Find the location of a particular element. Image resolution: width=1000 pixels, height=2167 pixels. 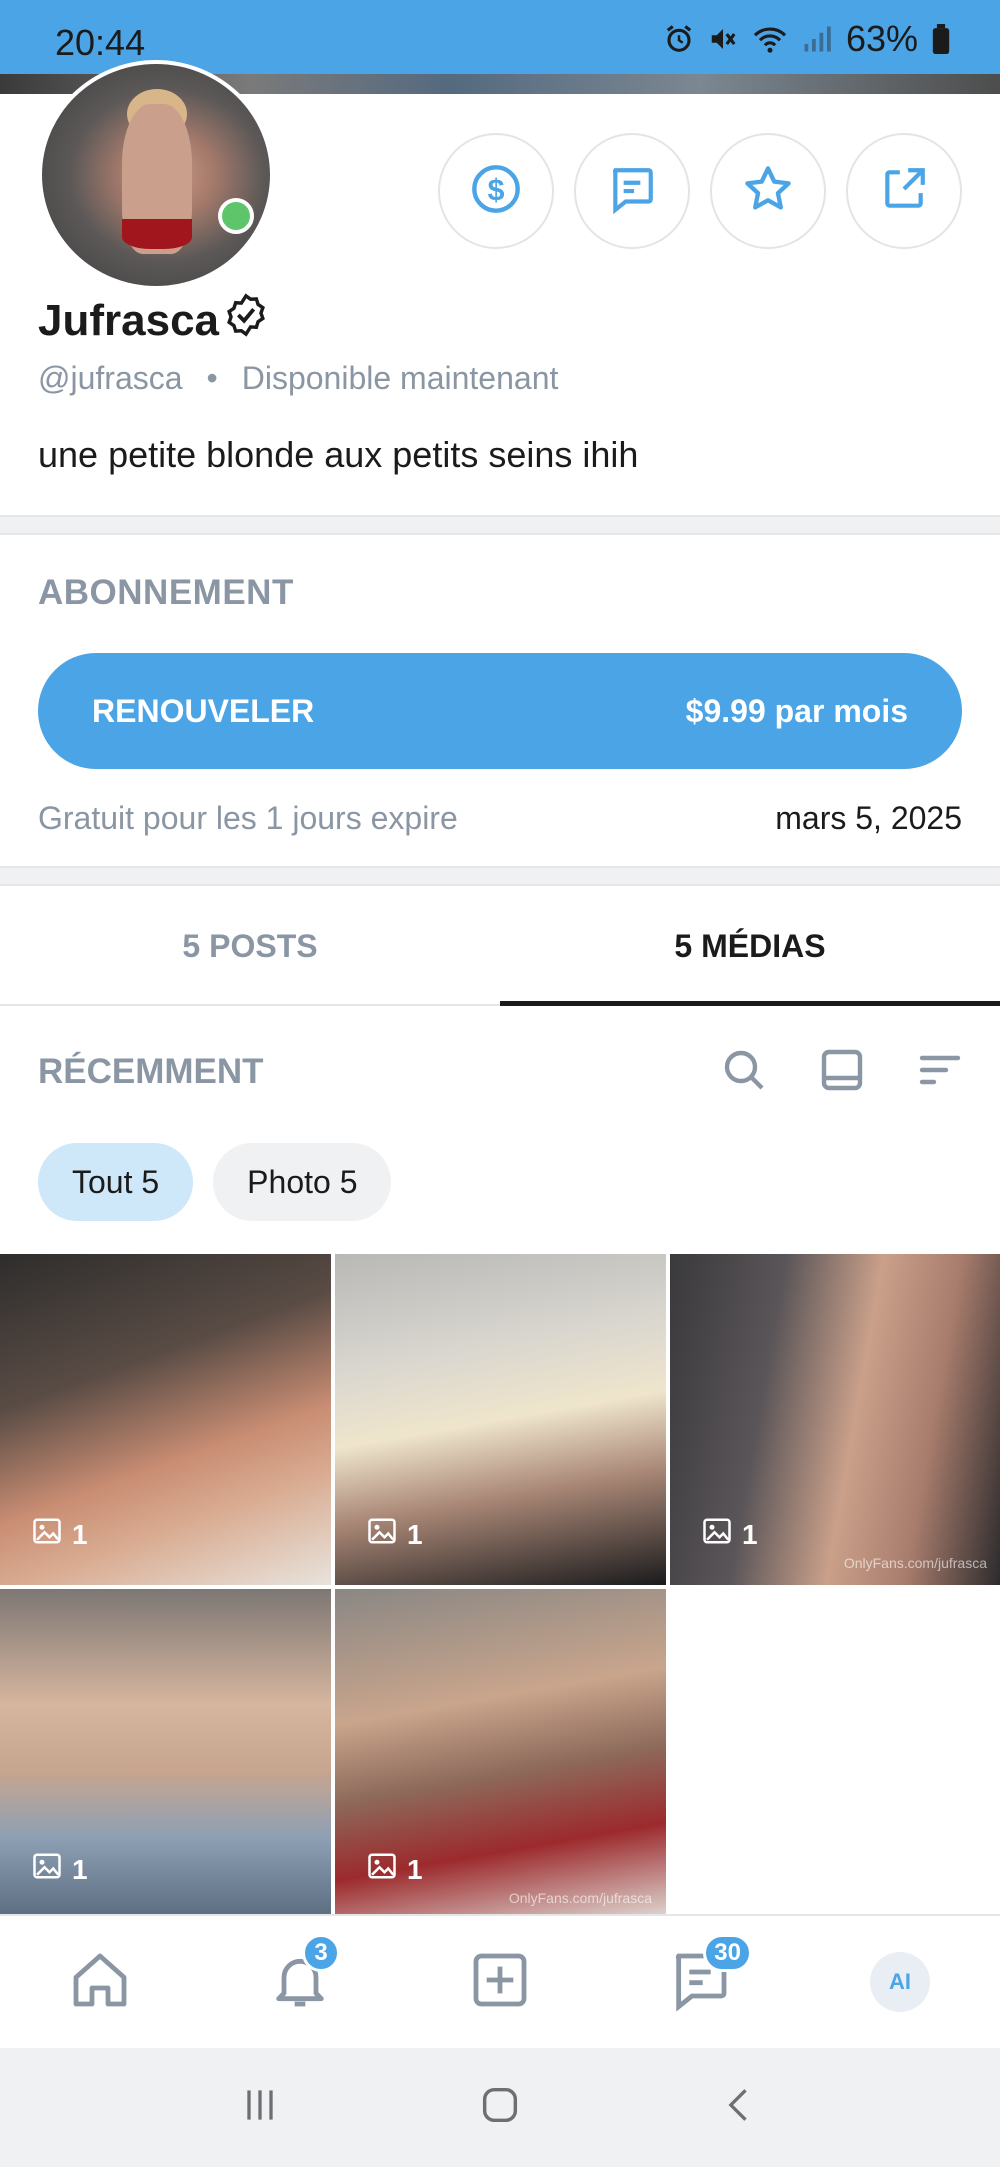

online-indicator is located at coordinates (236, 216).